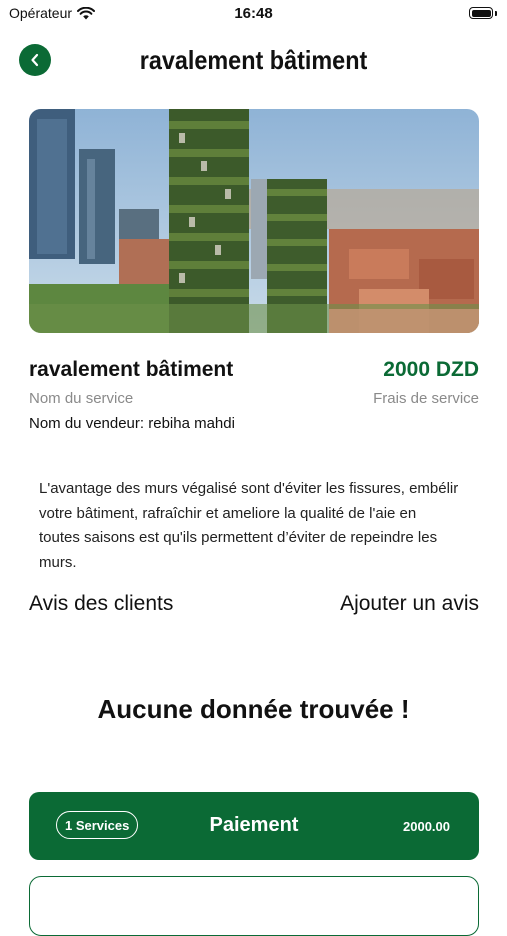 This screenshot has width=507, height=936. I want to click on page-title: ravalement bâtiment, so click(253, 60).